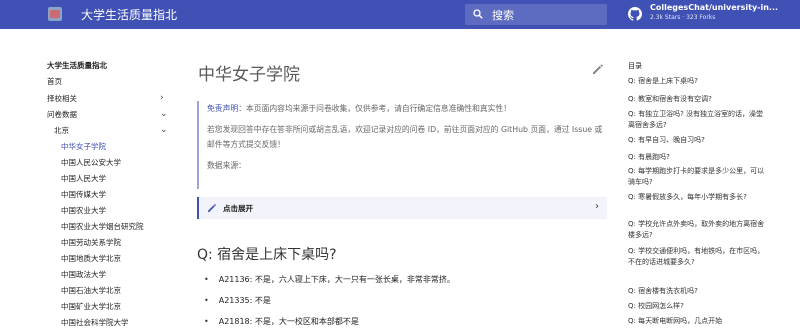 The width and height of the screenshot is (800, 329). What do you see at coordinates (102, 226) in the screenshot?
I see `sidebar-item: 中国农业大学烟台研究院` at bounding box center [102, 226].